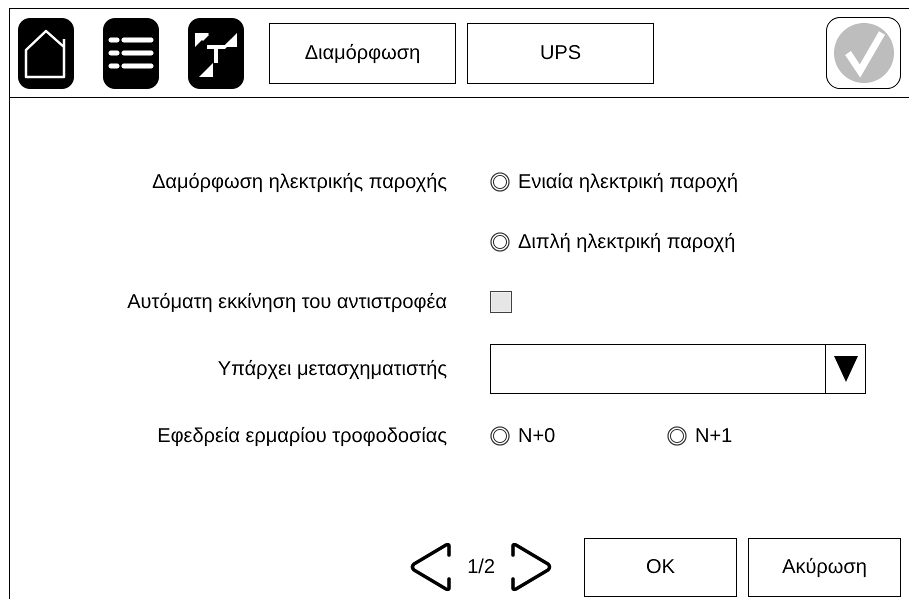 This screenshot has width=909, height=599. I want to click on tab: Διαμόρφωση, so click(362, 53).